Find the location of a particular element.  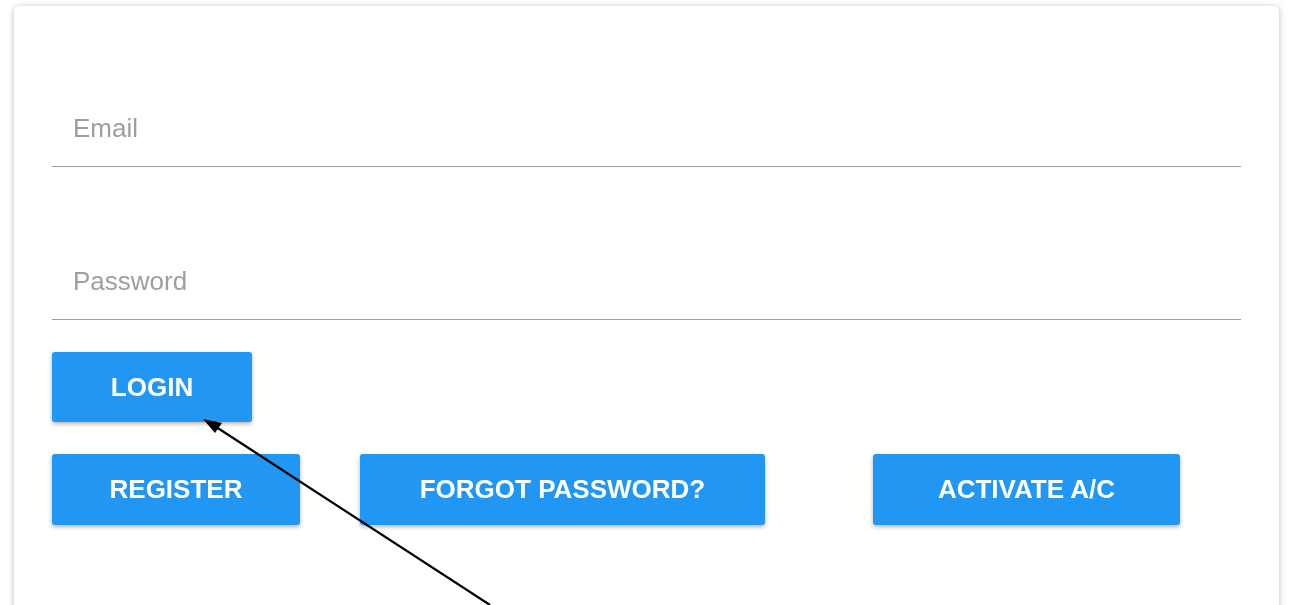

input-field: Email is located at coordinates (646, 128).